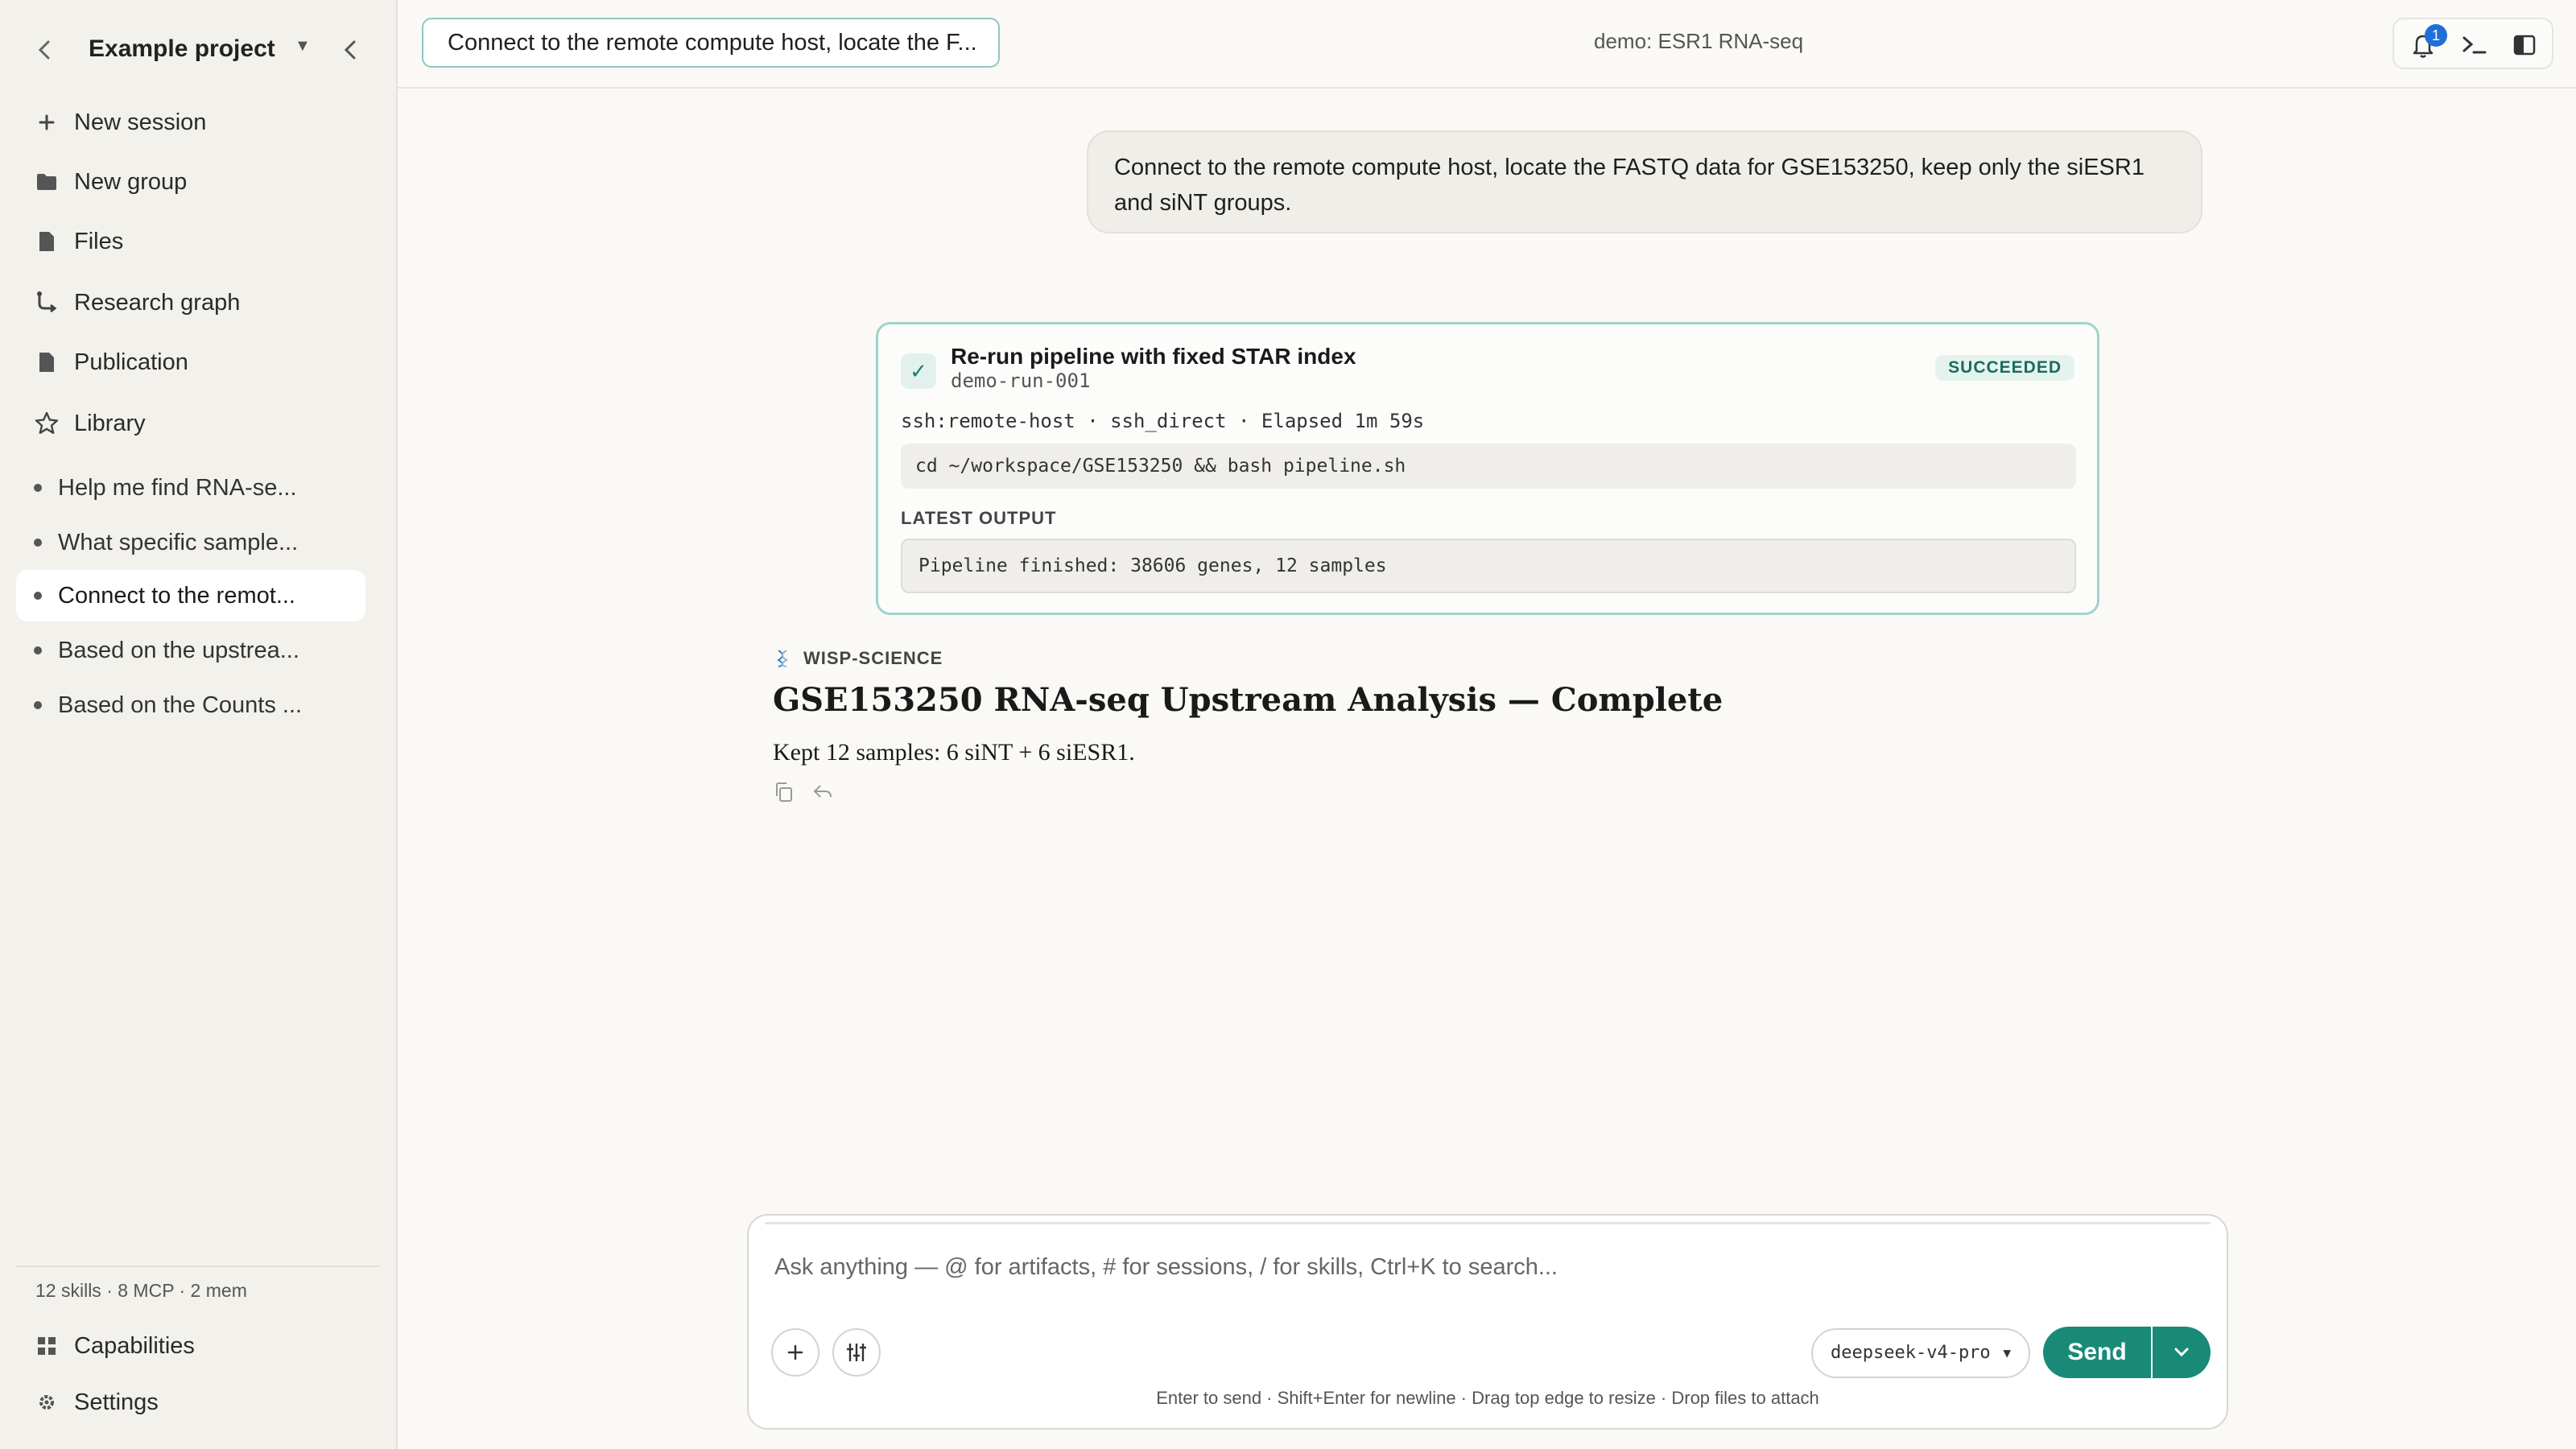 The height and width of the screenshot is (1449, 2576). Describe the element at coordinates (134, 1345) in the screenshot. I see `nav-label: Capabilities` at that location.